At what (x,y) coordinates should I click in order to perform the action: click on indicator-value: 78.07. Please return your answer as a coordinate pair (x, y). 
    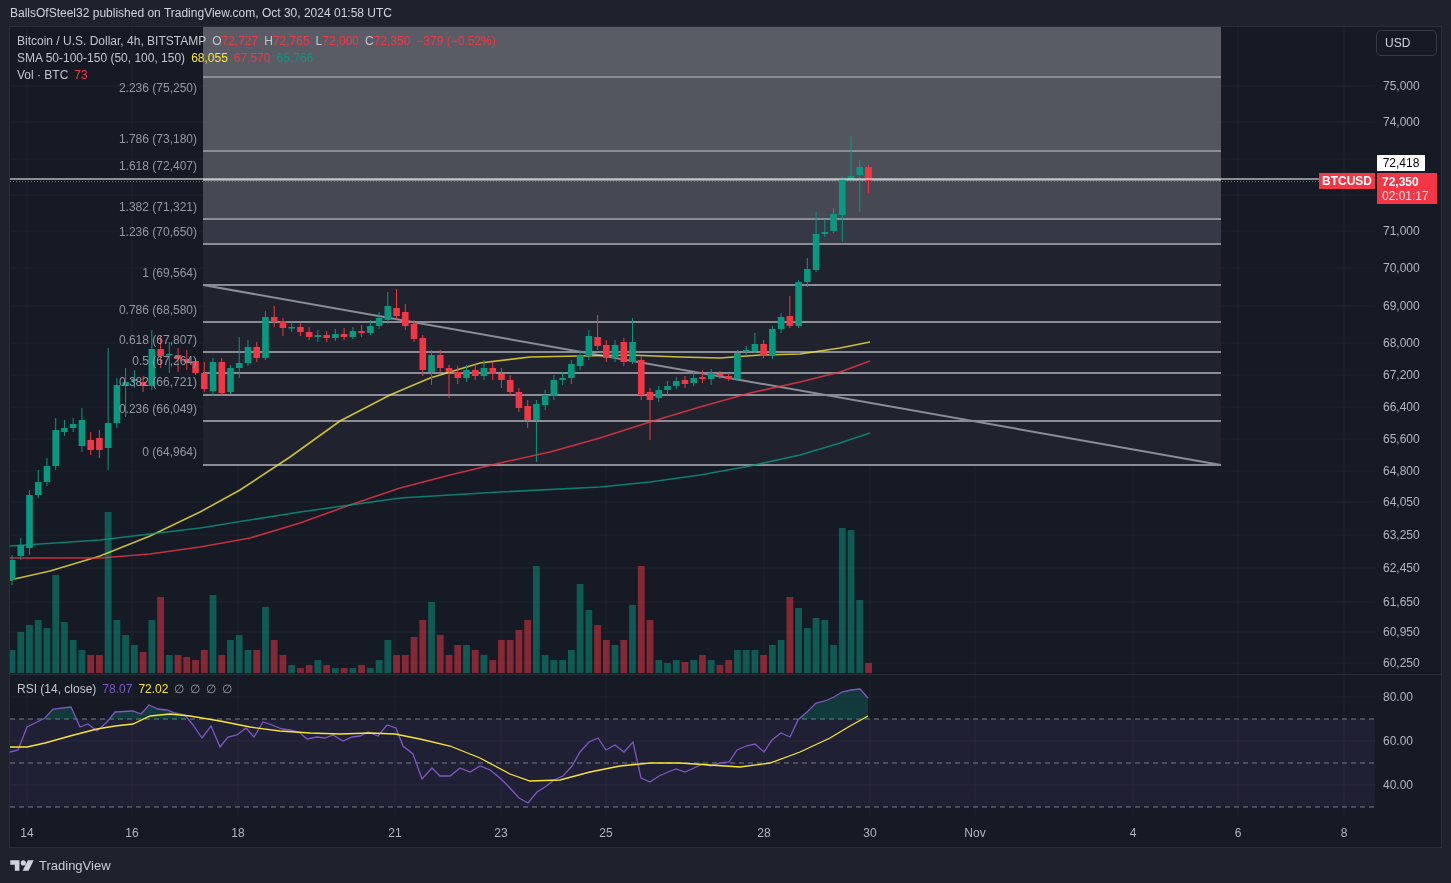
    Looking at the image, I should click on (117, 689).